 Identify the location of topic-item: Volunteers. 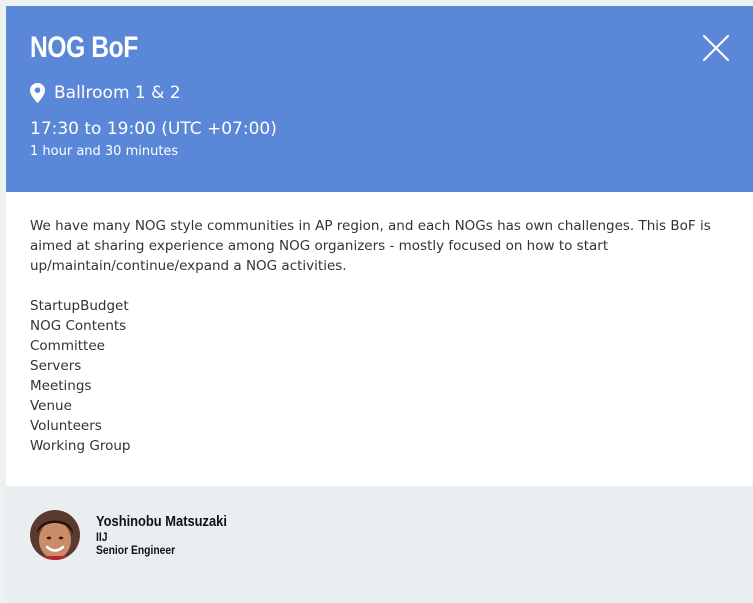
(66, 426).